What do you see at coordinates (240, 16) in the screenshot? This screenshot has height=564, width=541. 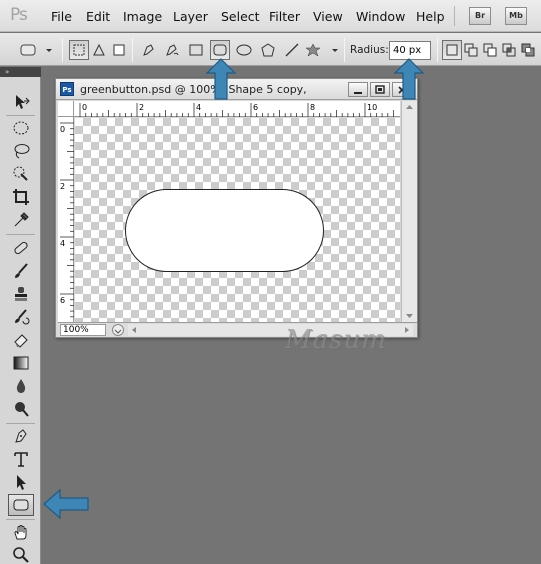 I see `menu-select: Select` at bounding box center [240, 16].